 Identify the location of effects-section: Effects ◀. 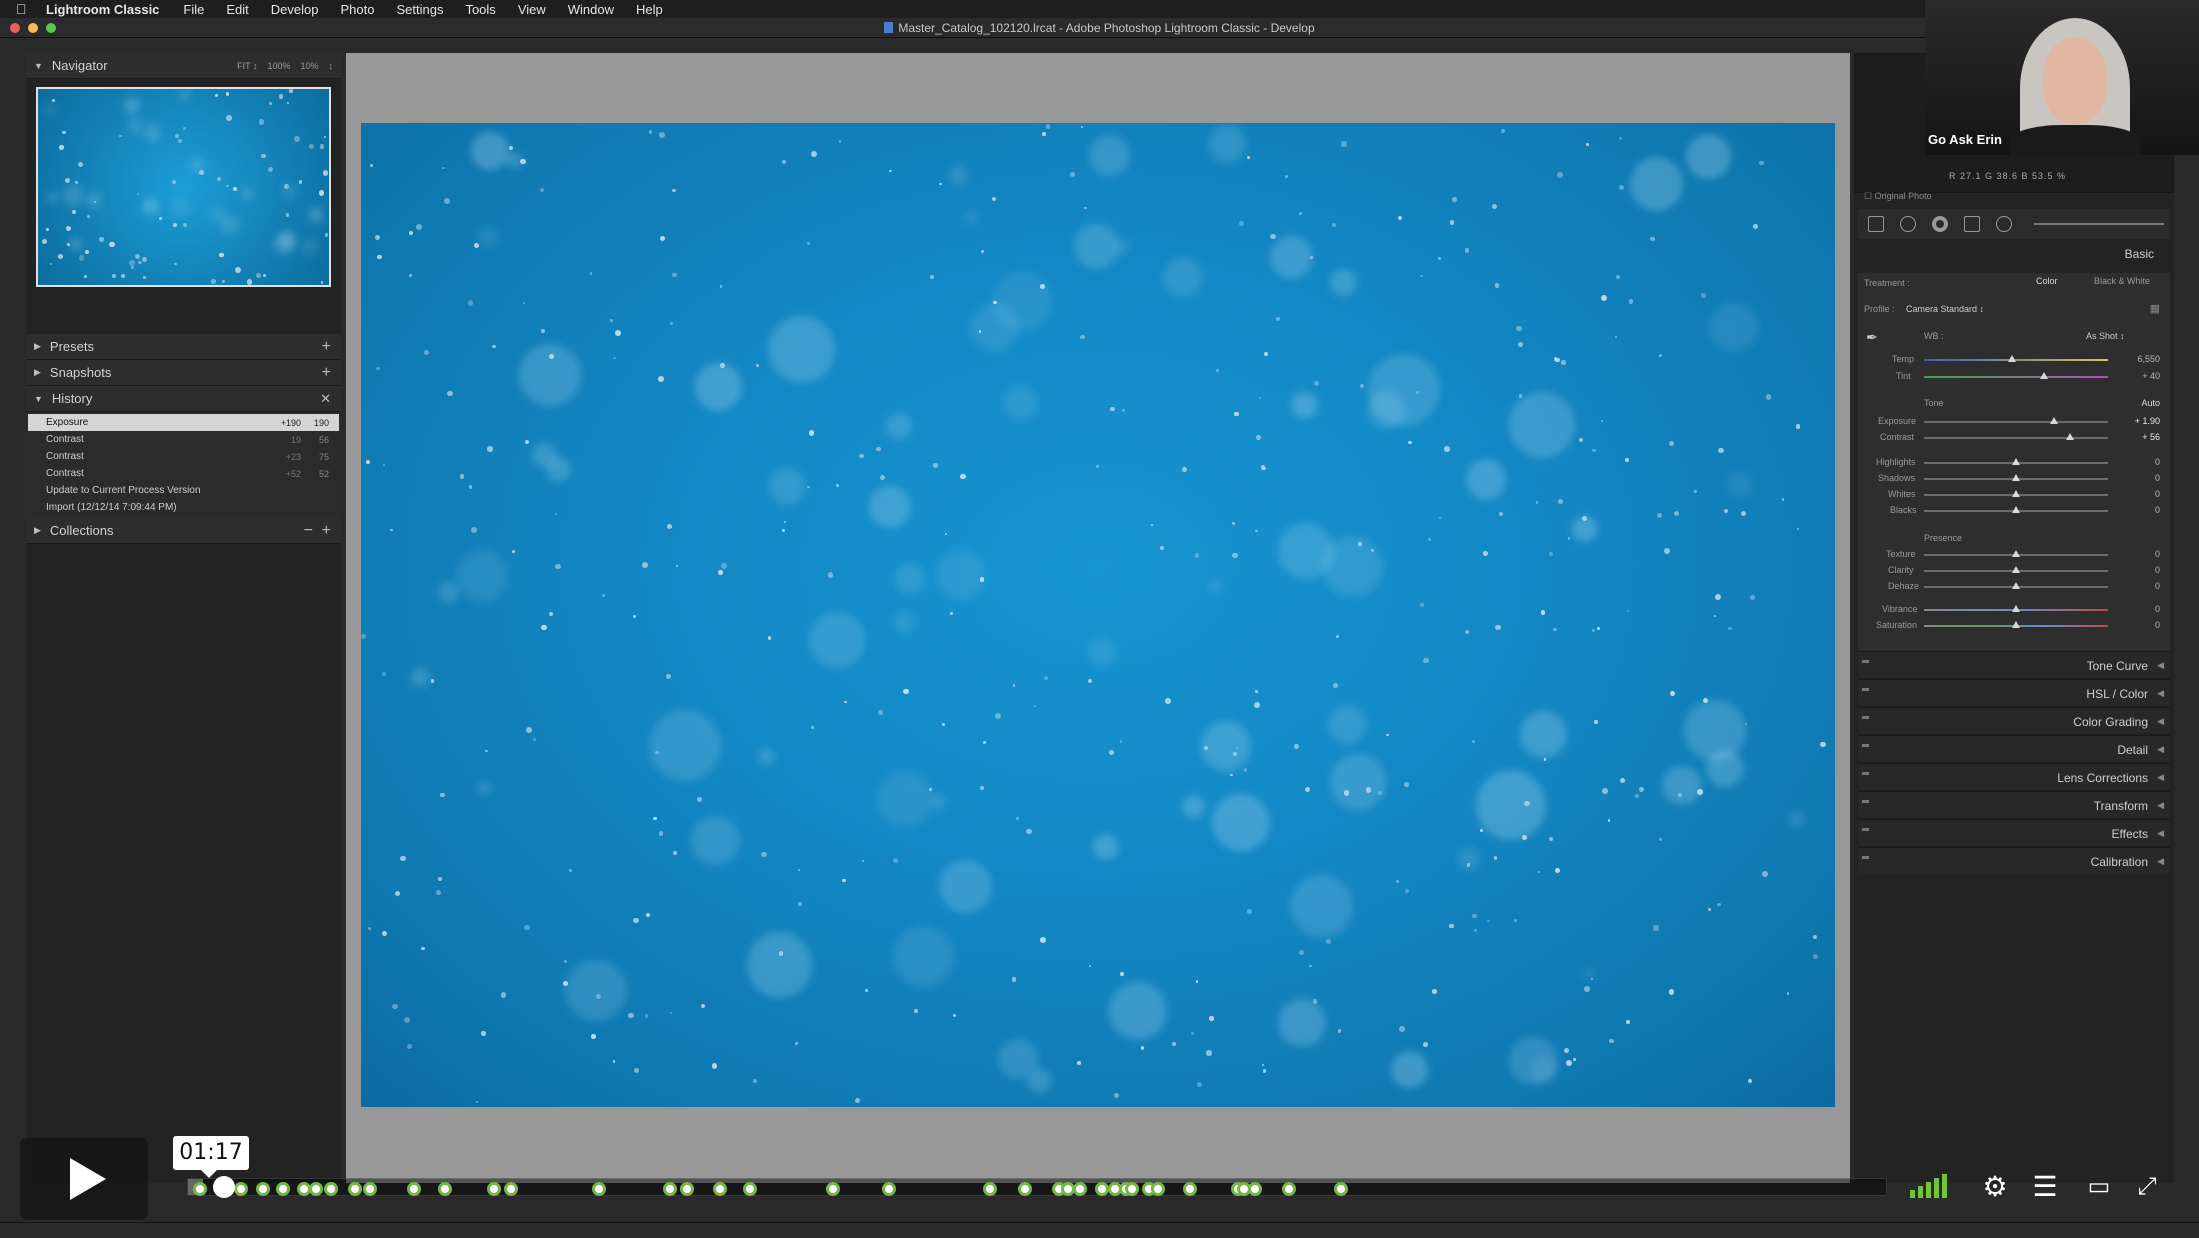
(2014, 832).